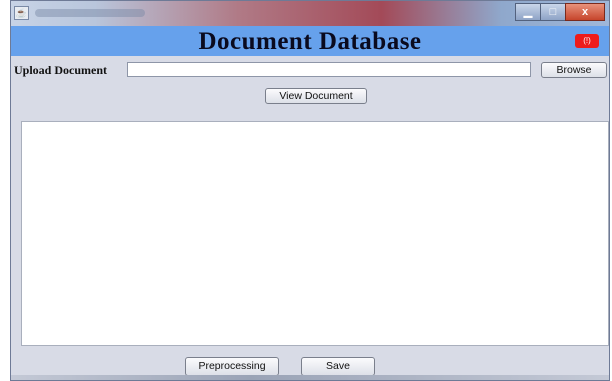 This screenshot has height=381, width=612. Describe the element at coordinates (310, 377) in the screenshot. I see `window-bottom-edge` at that location.